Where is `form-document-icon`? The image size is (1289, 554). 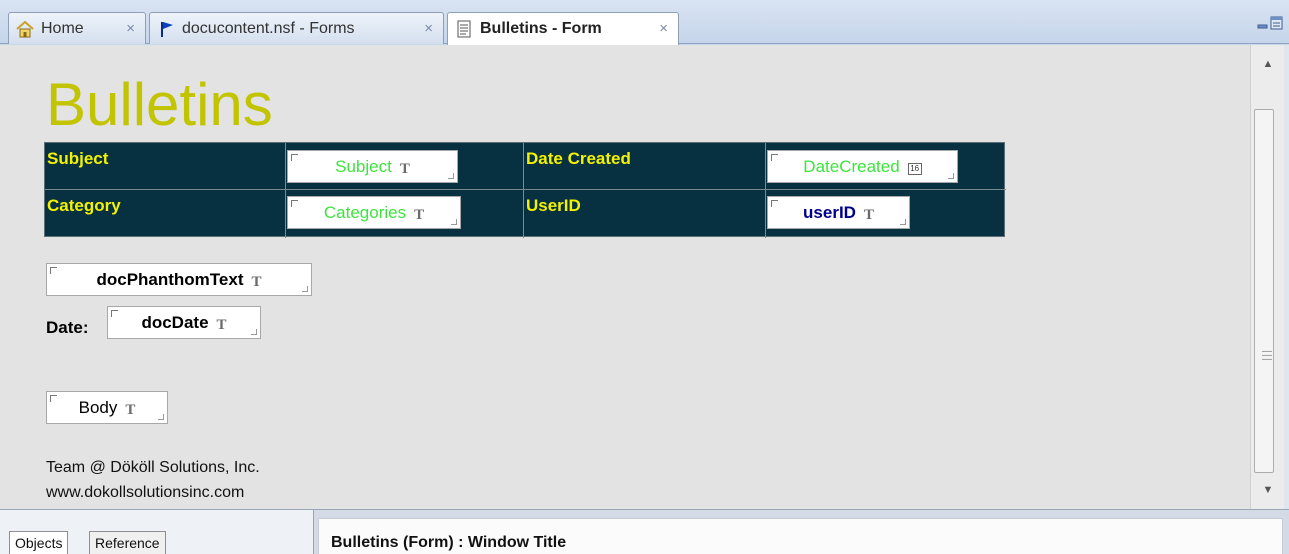 form-document-icon is located at coordinates (464, 29).